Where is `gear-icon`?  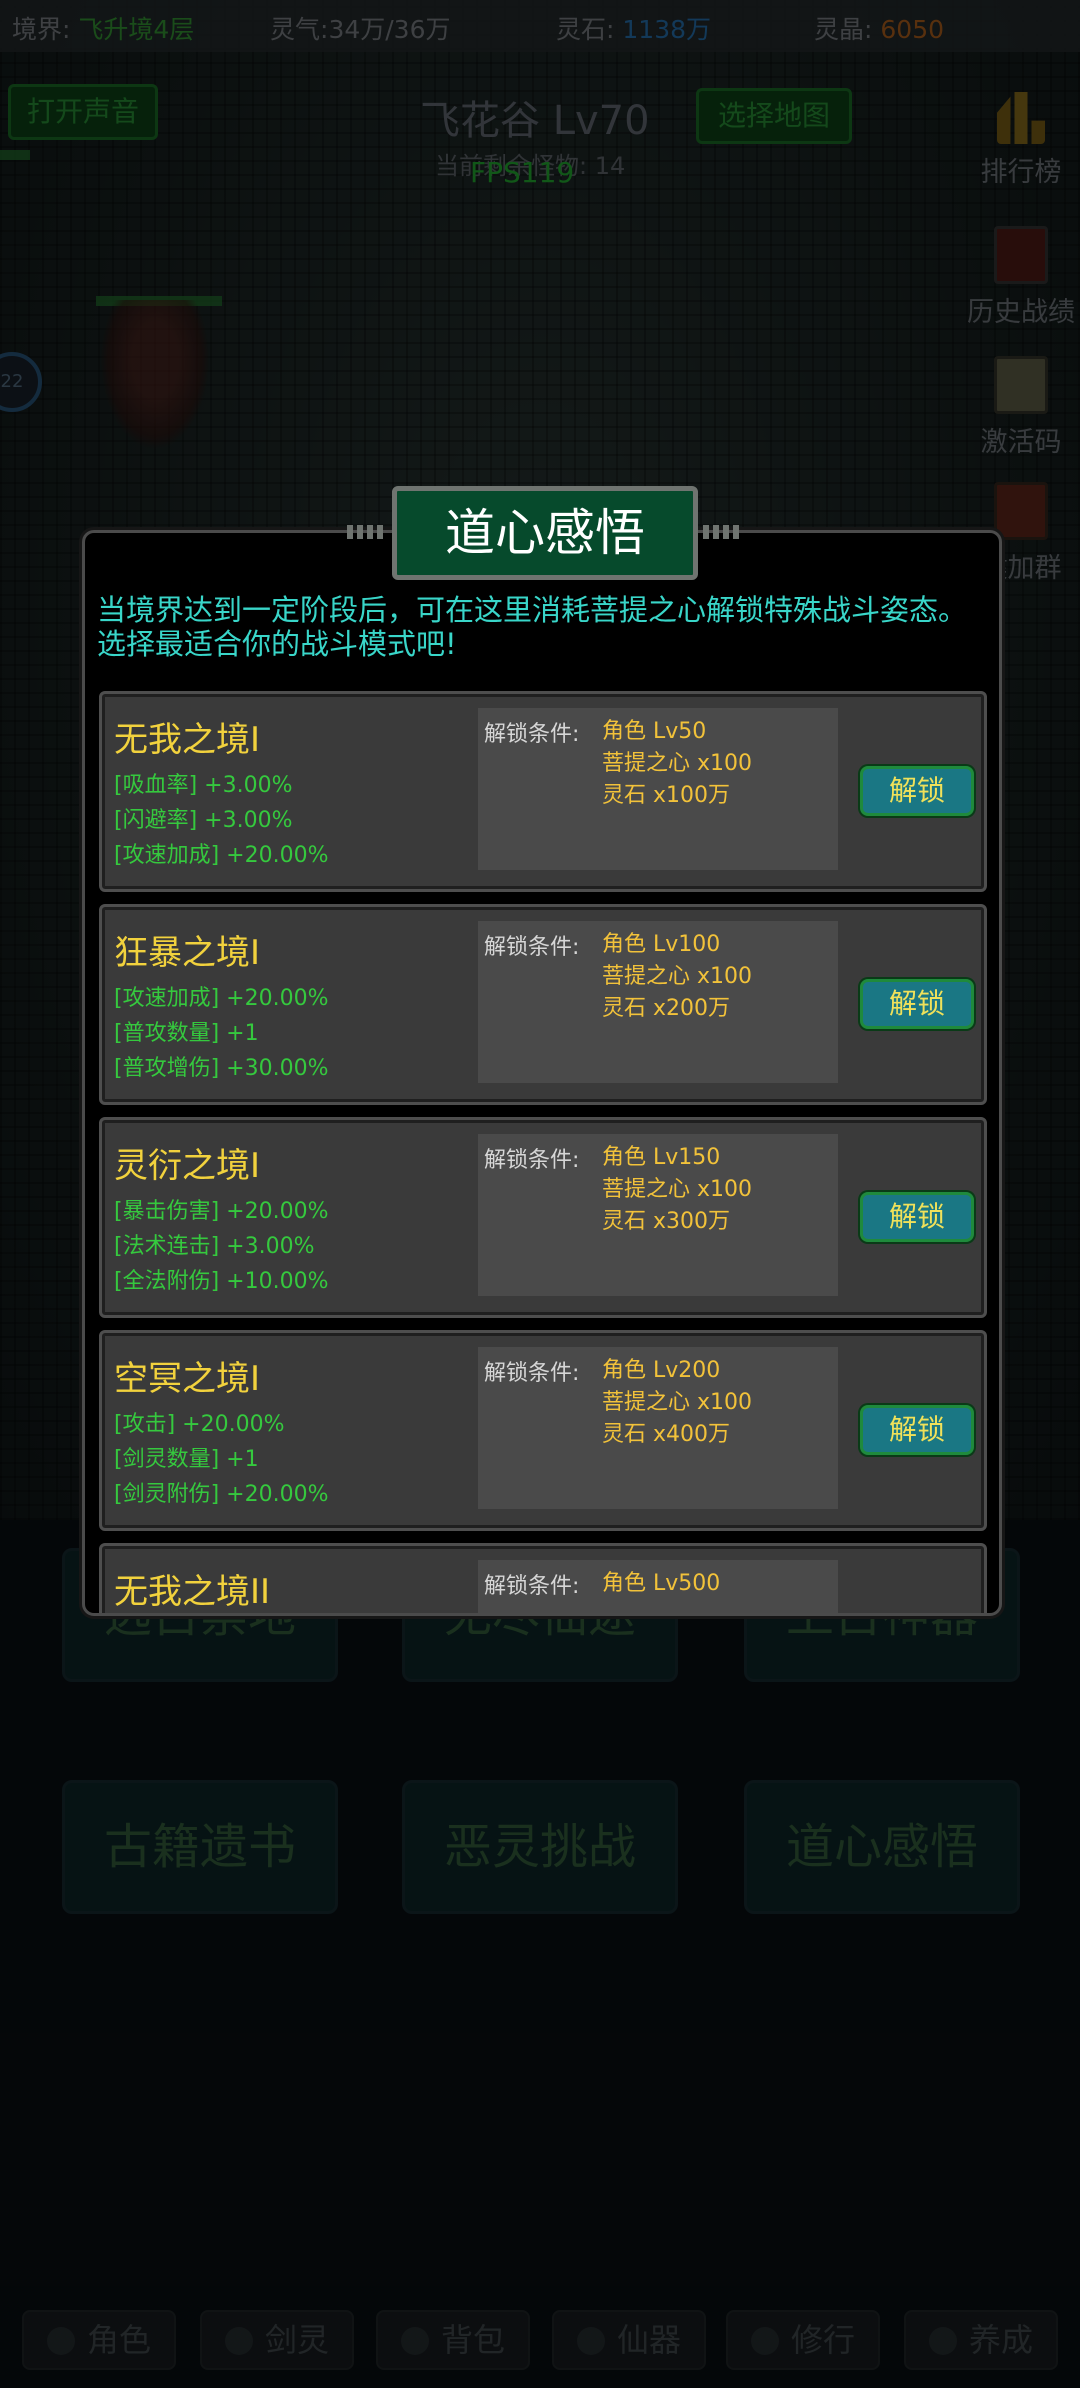 gear-icon is located at coordinates (590, 2341).